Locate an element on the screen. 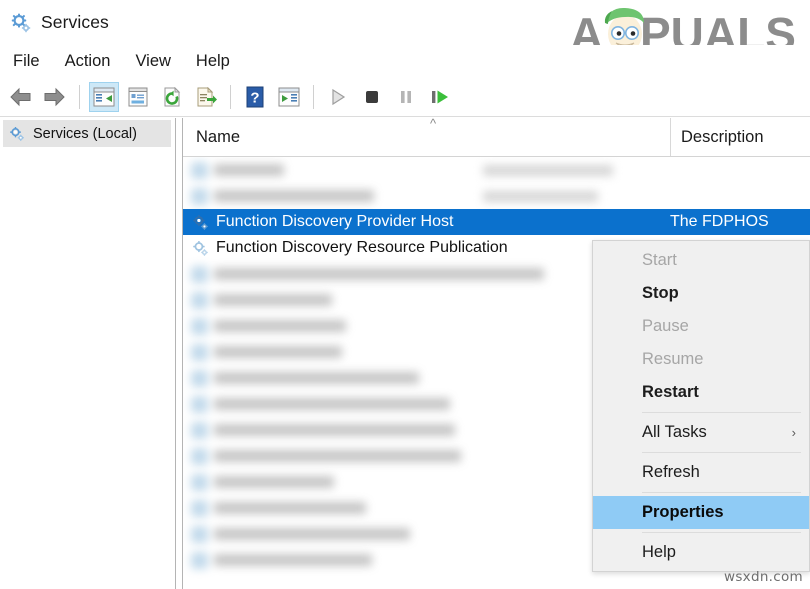 Image resolution: width=810 pixels, height=589 pixels. restart-service-icon is located at coordinates (440, 97).